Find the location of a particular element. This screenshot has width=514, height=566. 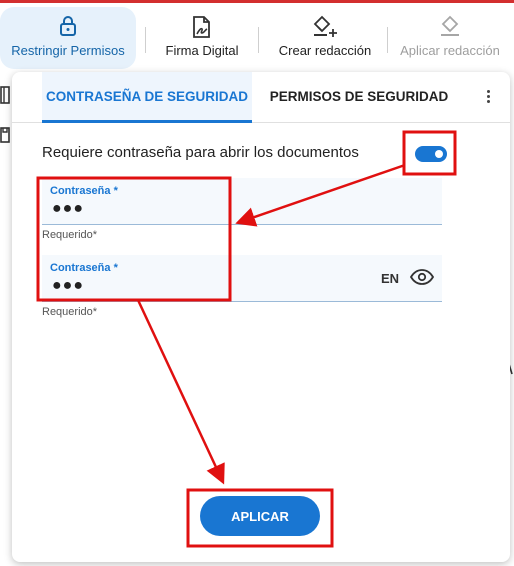

apply-redaction-button: Aplicar redacción is located at coordinates (450, 38).